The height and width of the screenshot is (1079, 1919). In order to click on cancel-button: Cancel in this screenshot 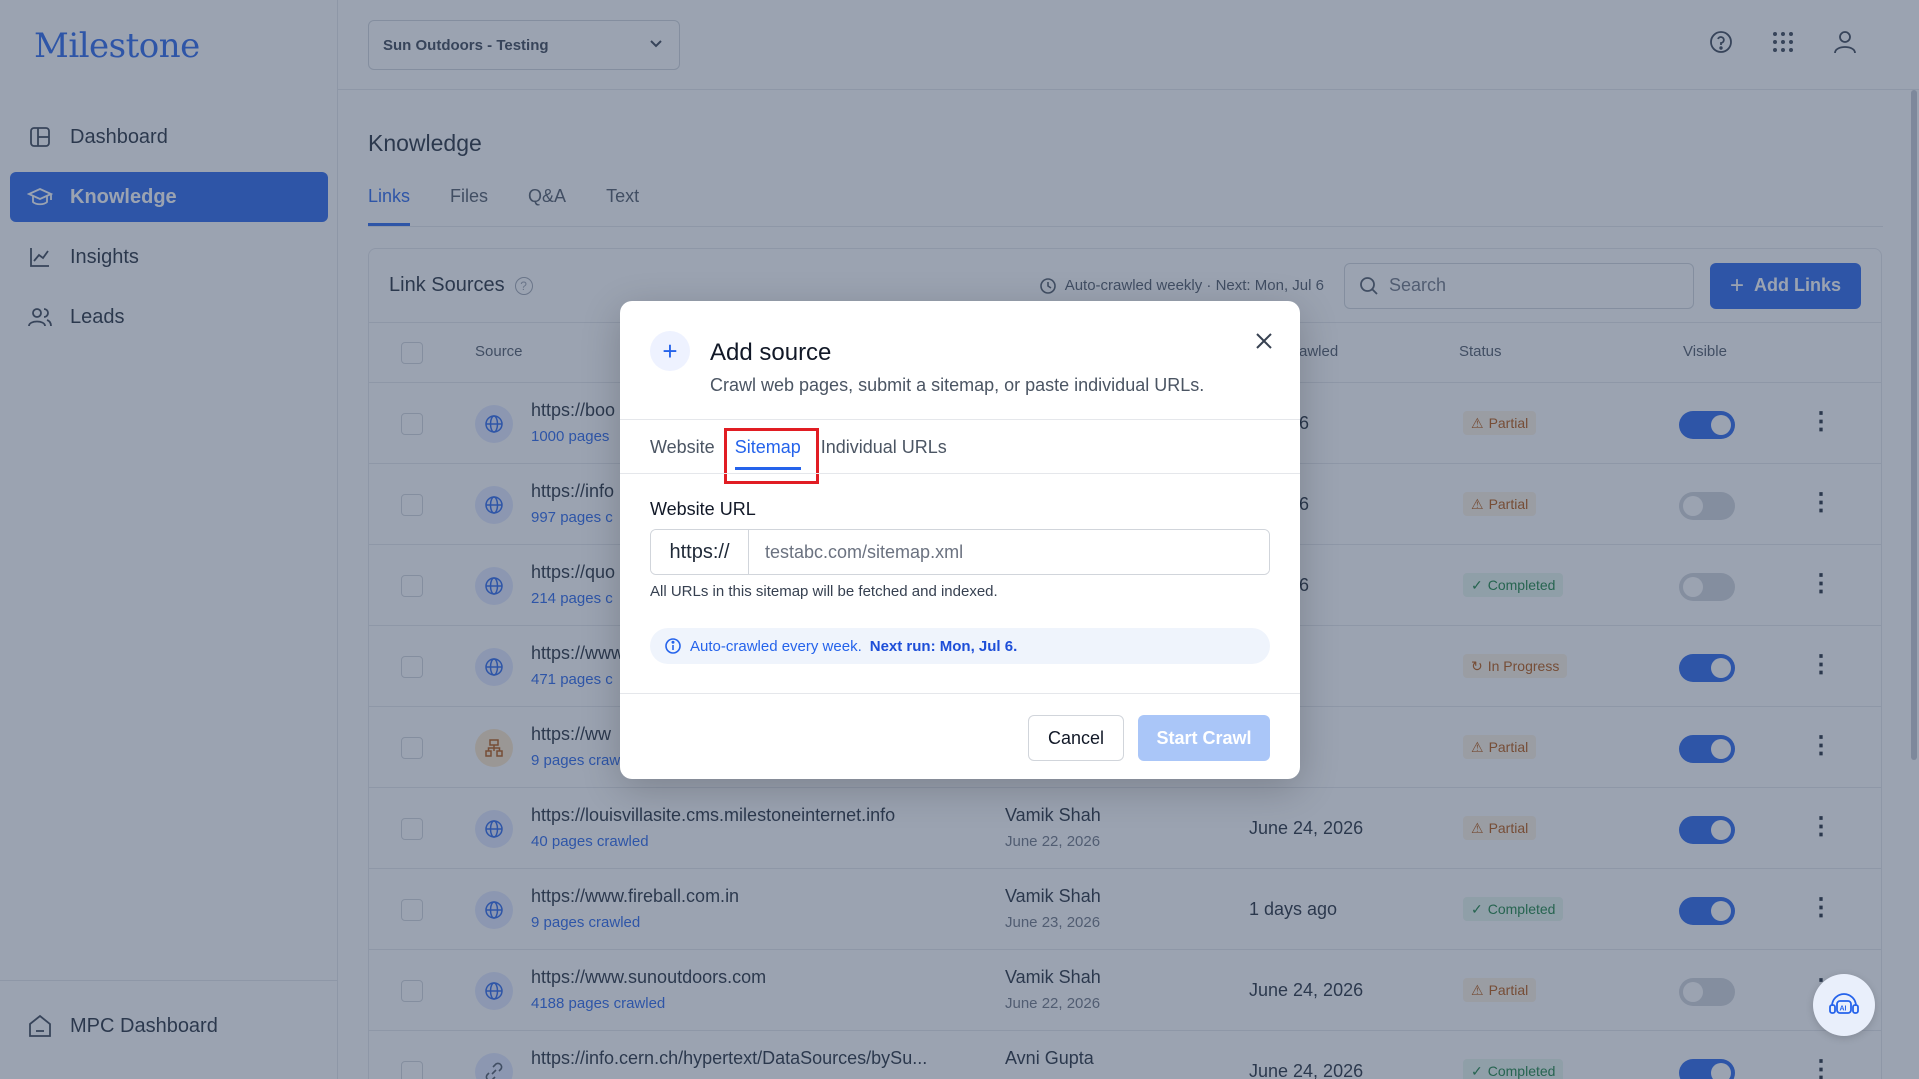, I will do `click(1076, 738)`.